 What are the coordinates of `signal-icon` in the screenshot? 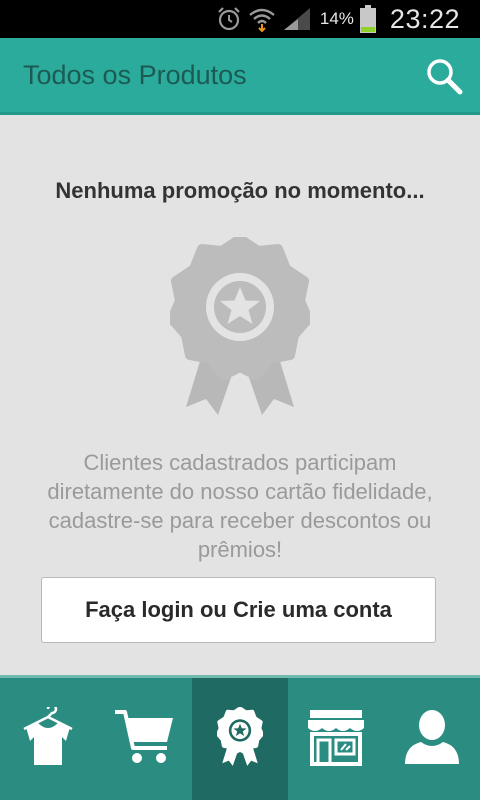 It's located at (297, 19).